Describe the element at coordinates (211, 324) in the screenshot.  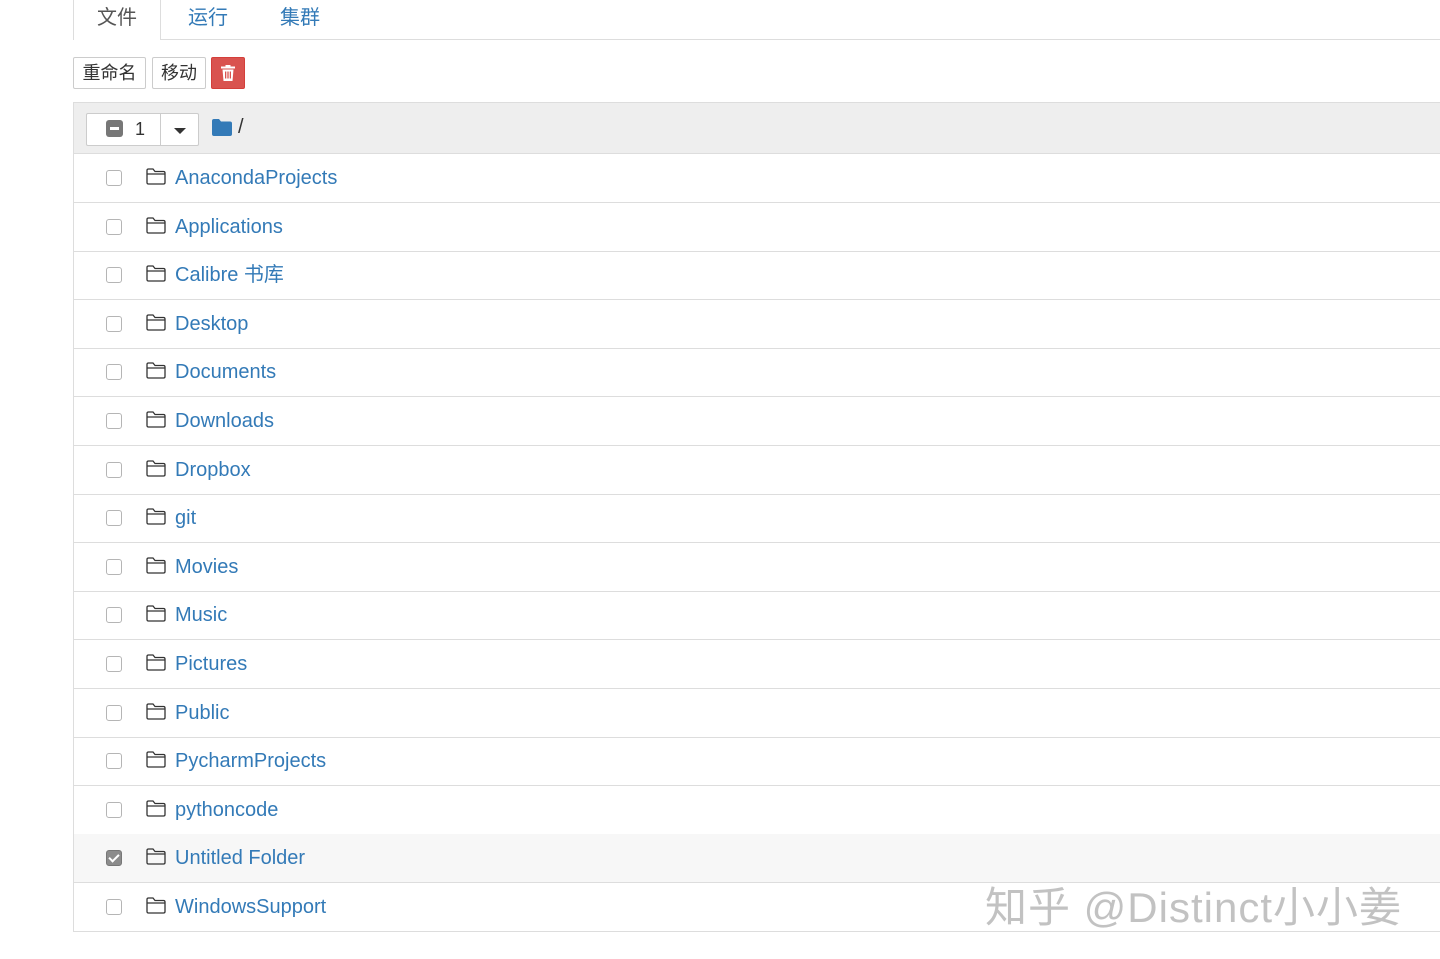
I see `item-name-link: Desktop` at that location.